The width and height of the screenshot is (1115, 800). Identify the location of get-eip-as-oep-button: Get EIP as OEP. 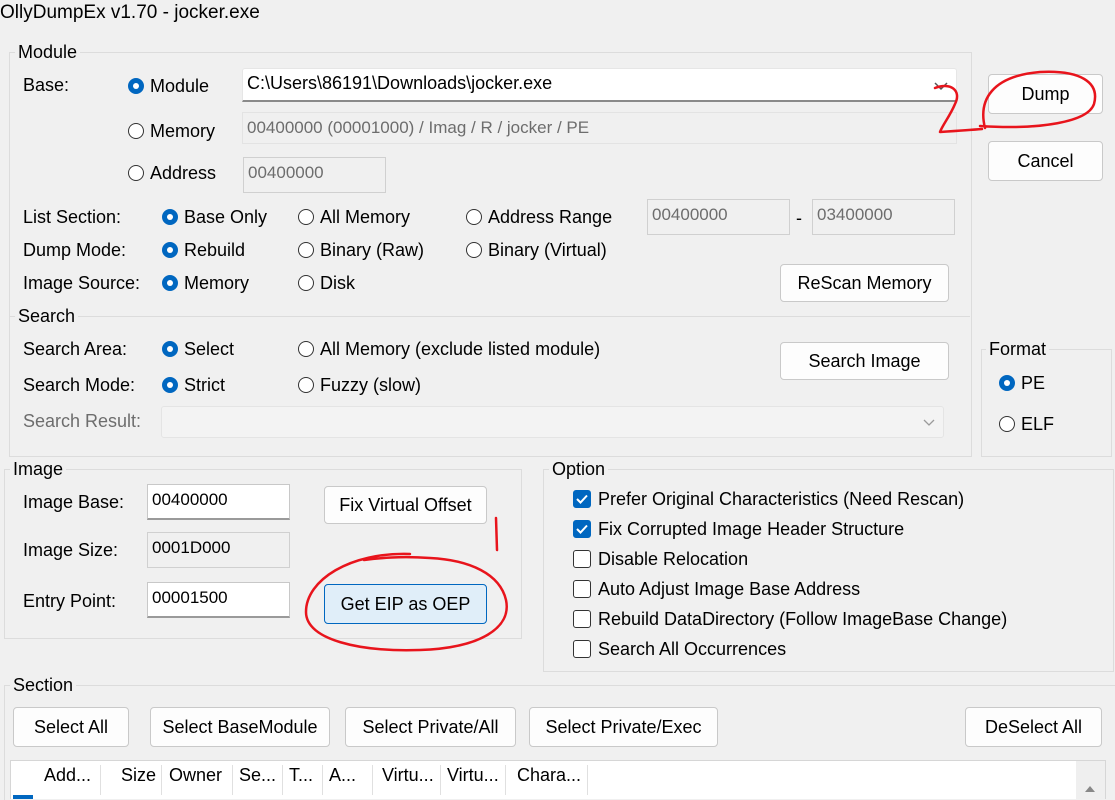
(405, 604).